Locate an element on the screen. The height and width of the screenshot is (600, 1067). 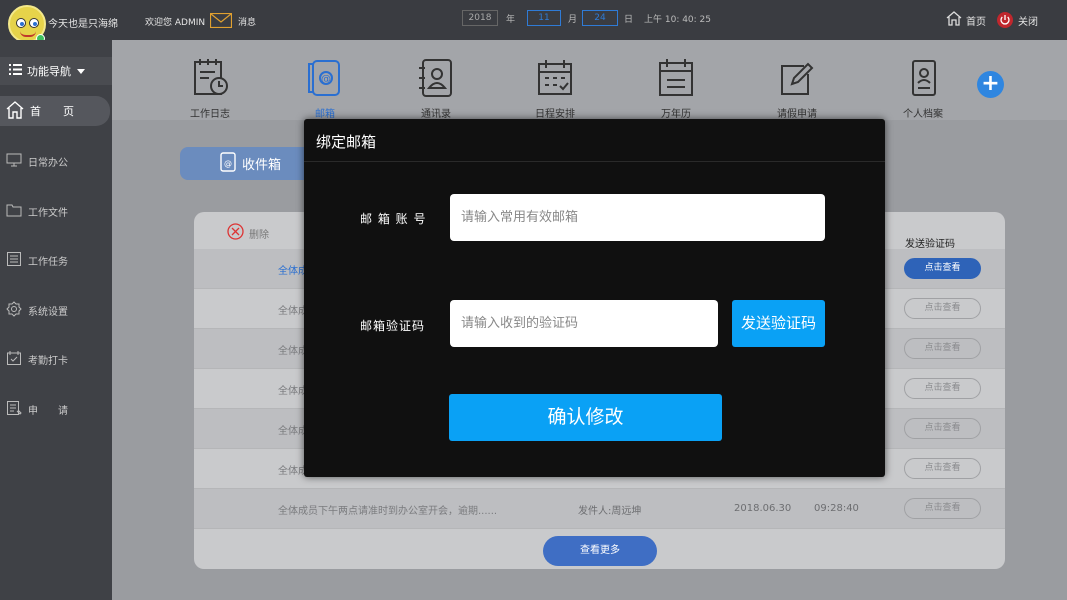
sidebar-item-apply: 申 请 is located at coordinates (56, 409).